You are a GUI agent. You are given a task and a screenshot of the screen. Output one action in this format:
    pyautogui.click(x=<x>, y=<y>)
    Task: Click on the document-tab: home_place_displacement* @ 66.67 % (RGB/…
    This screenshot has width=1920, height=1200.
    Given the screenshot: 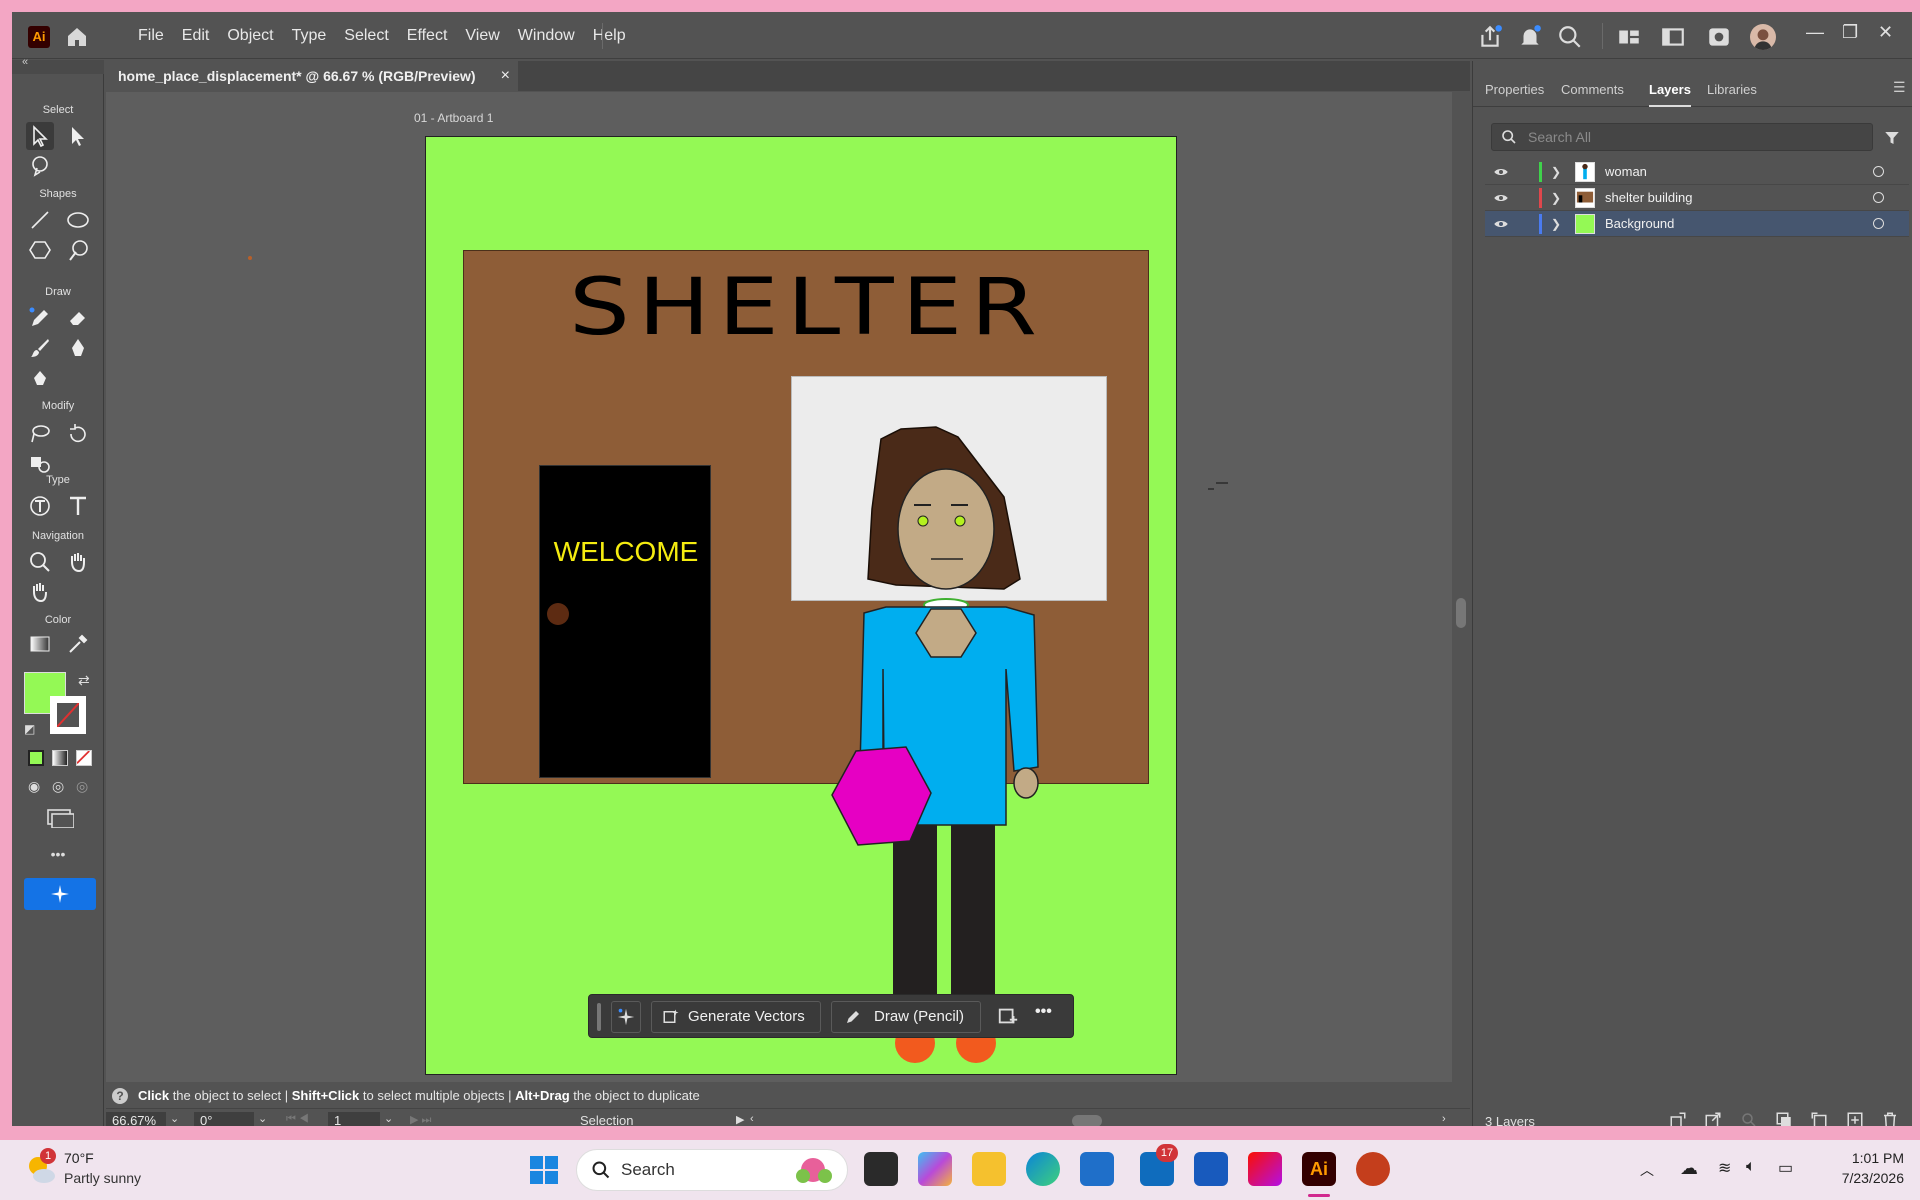 What is the action you would take?
    pyautogui.click(x=312, y=76)
    